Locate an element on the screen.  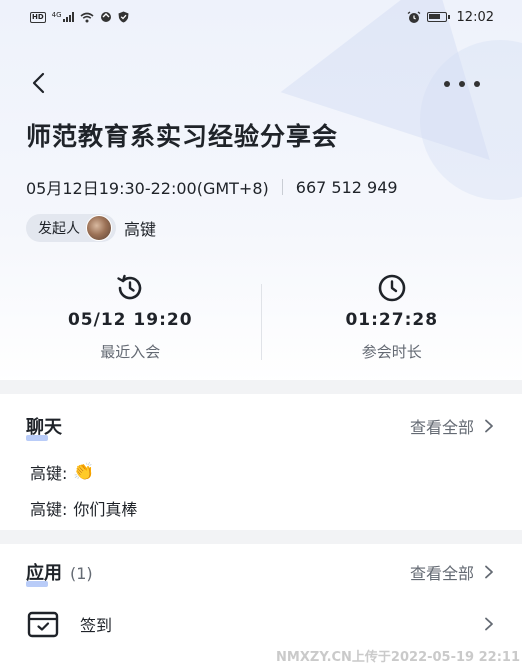
watermark: NMXZY.CN上传于2022-05-19 22:11 is located at coordinates (398, 657).